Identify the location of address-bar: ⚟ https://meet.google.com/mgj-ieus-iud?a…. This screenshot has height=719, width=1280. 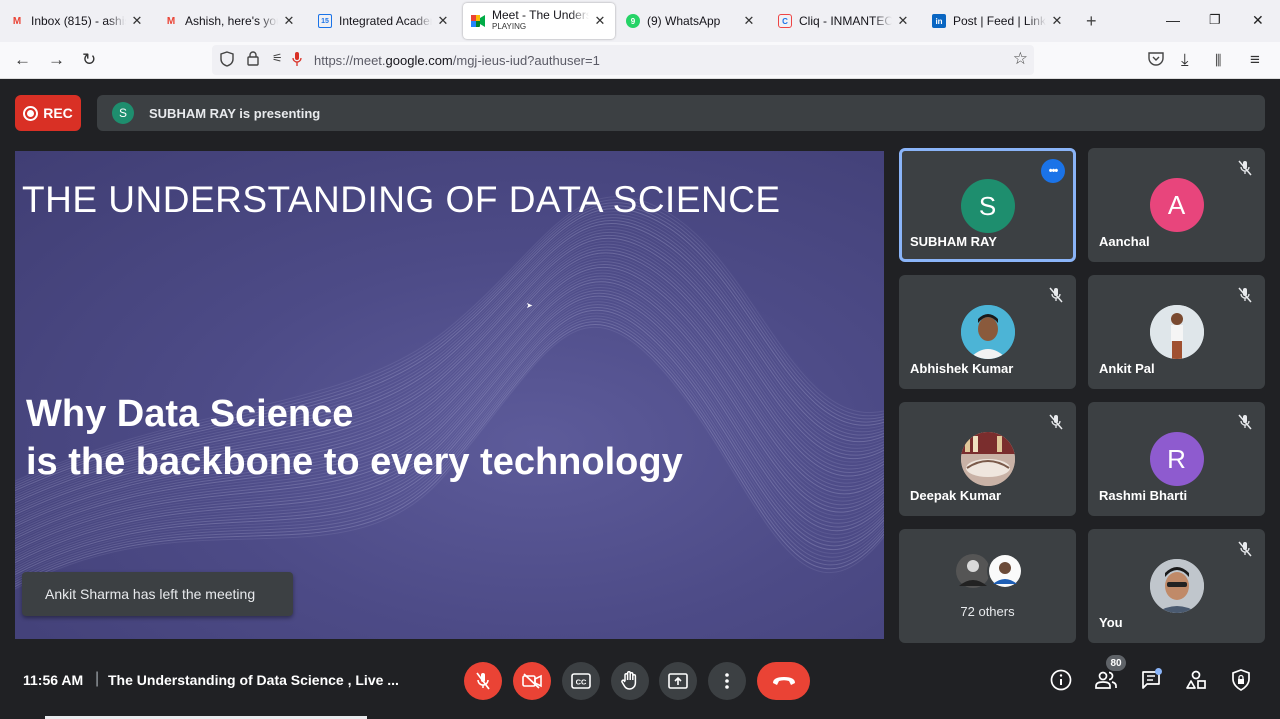
(623, 60).